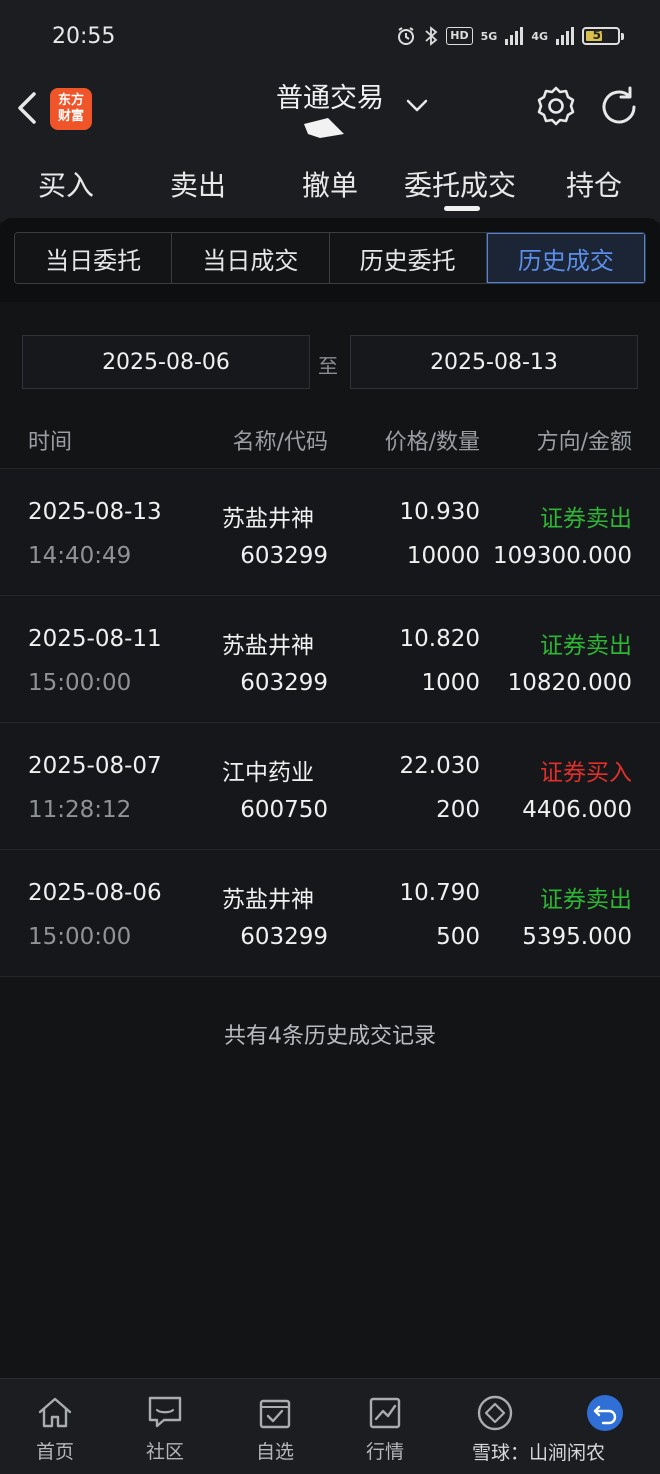  I want to click on trade-price: 10.820, so click(439, 639).